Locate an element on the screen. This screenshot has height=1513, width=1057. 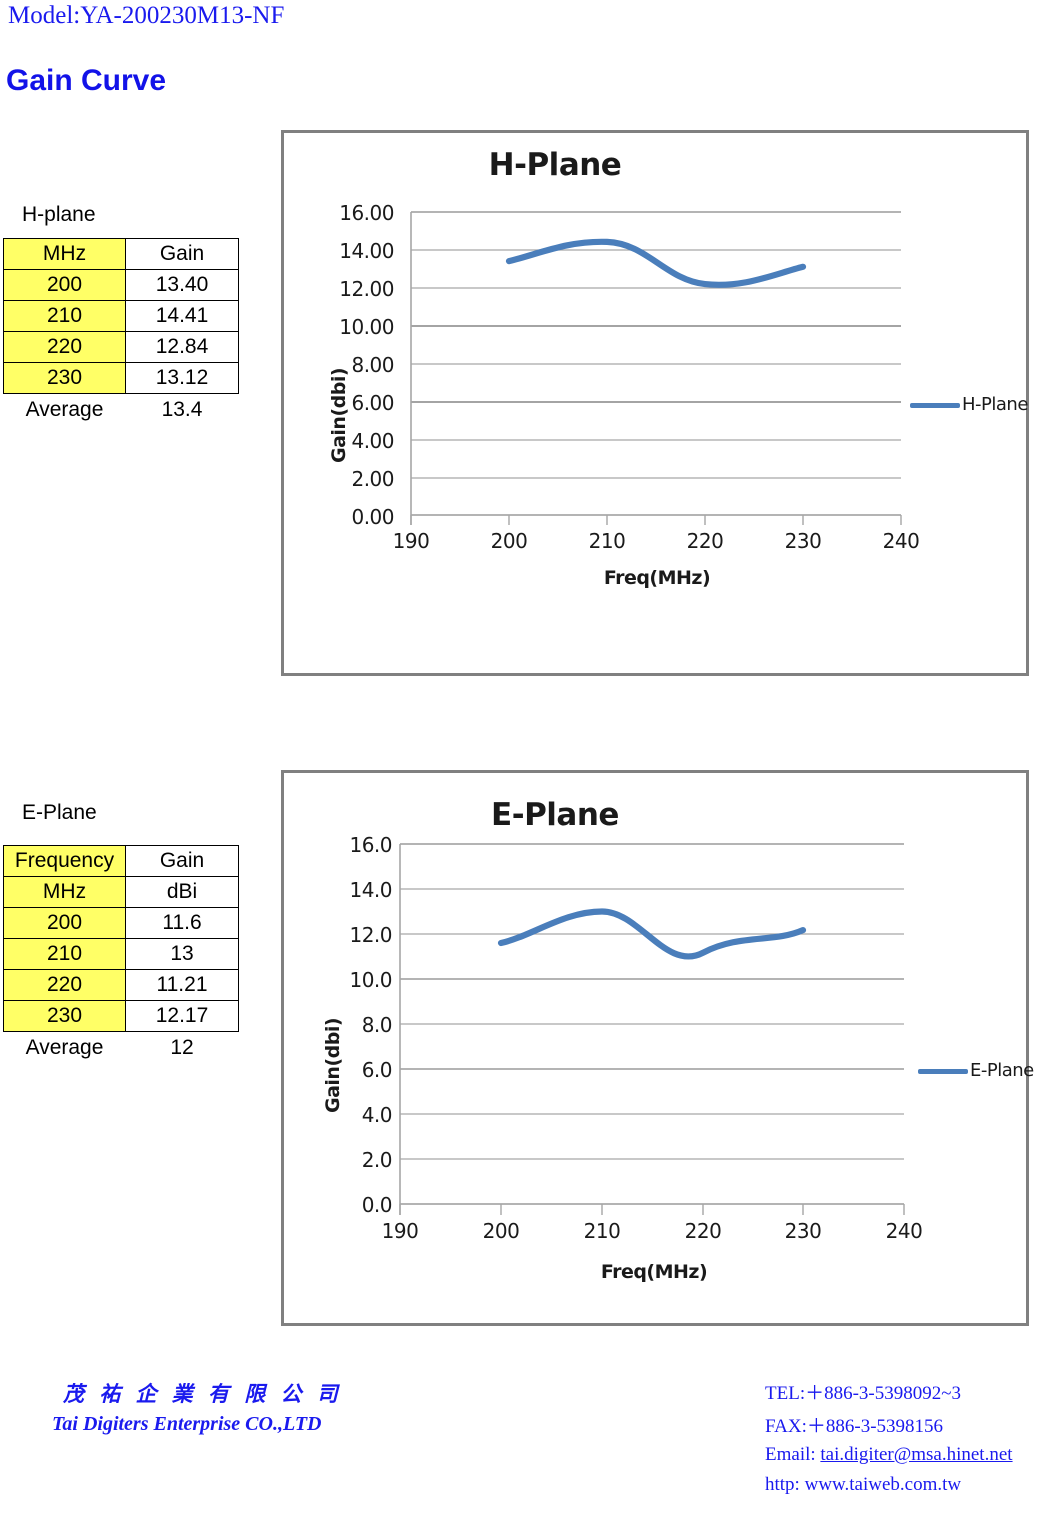
e-xtick: 200 is located at coordinates (501, 1231).